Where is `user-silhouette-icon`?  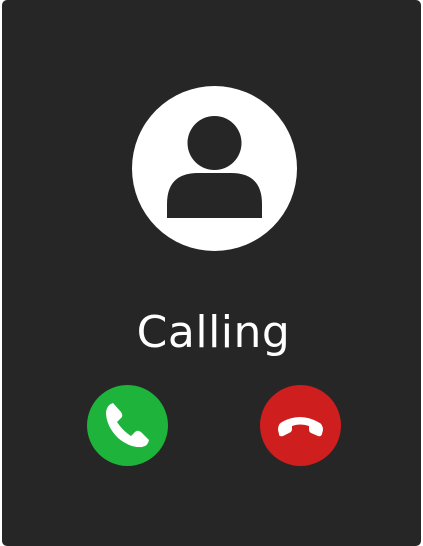
user-silhouette-icon is located at coordinates (214, 167).